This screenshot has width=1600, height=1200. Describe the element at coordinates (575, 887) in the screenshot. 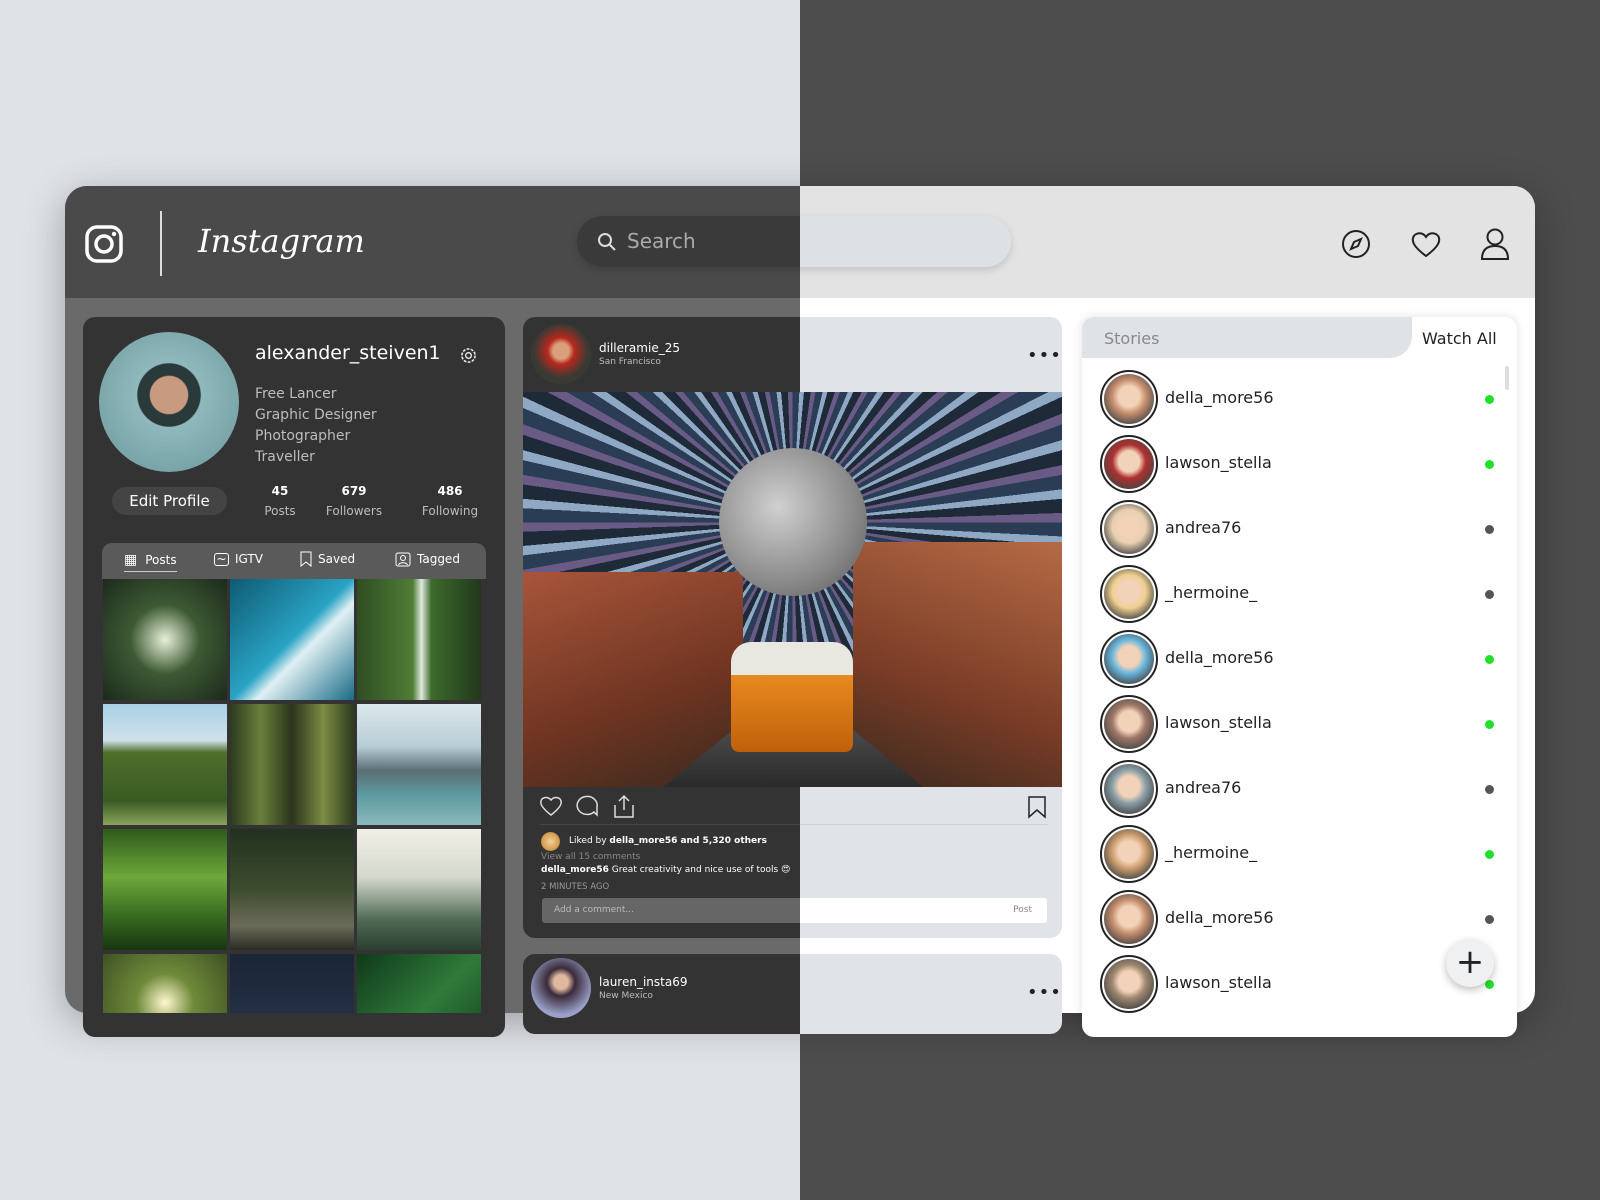

I see `post-time: 2 MINUTES AGO` at that location.